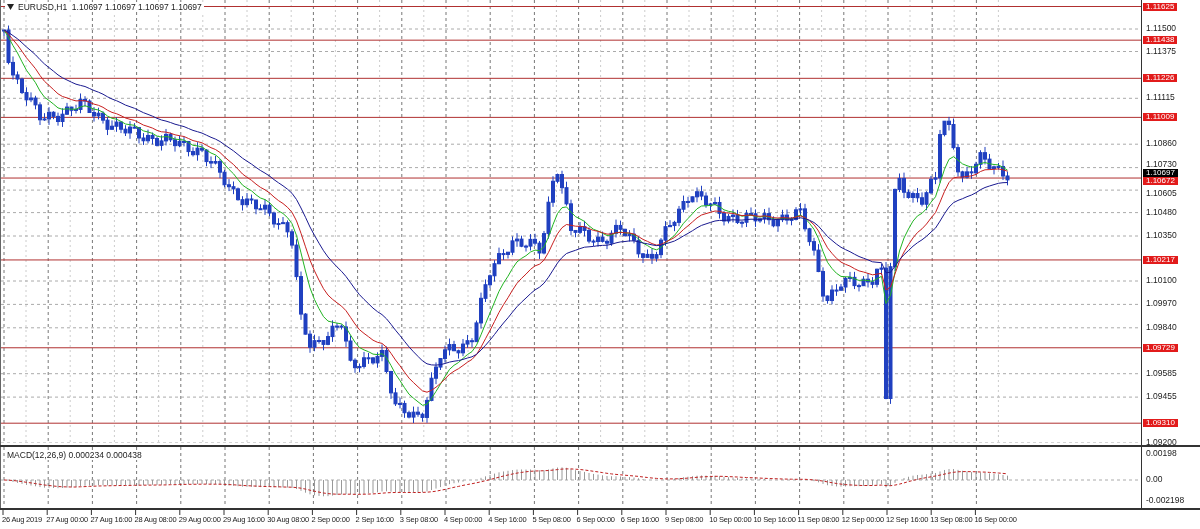  I want to click on price-level-label: 1.11438, so click(1160, 40).